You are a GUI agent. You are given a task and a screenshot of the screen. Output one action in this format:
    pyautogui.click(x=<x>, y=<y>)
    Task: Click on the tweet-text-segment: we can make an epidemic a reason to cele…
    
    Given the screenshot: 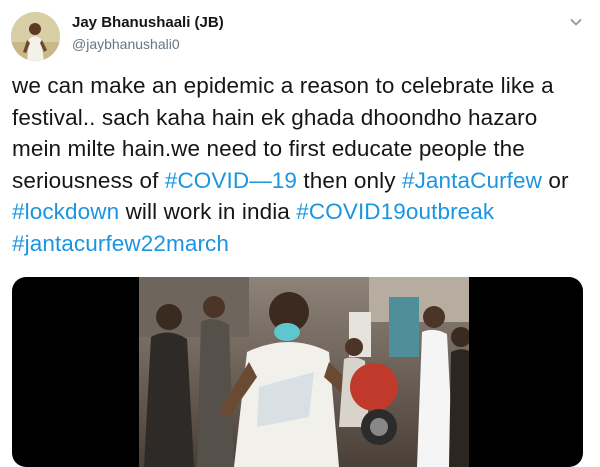 What is the action you would take?
    pyautogui.click(x=283, y=85)
    